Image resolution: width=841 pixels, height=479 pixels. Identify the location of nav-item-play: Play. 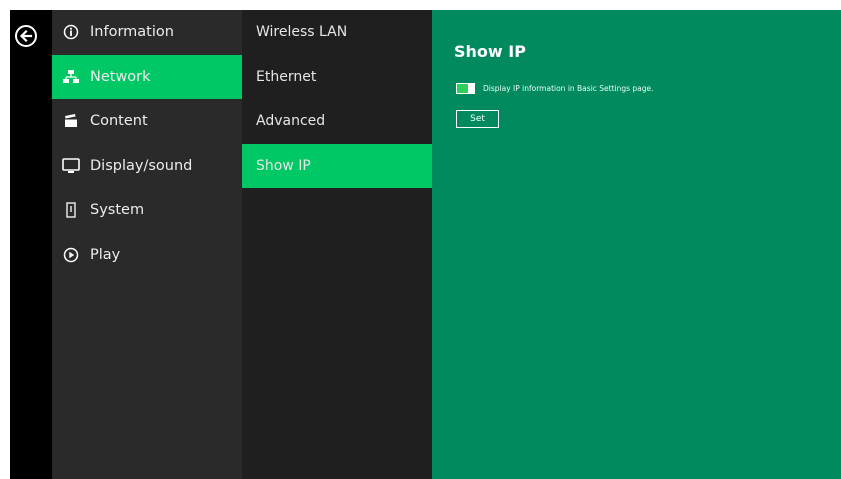
(147, 255).